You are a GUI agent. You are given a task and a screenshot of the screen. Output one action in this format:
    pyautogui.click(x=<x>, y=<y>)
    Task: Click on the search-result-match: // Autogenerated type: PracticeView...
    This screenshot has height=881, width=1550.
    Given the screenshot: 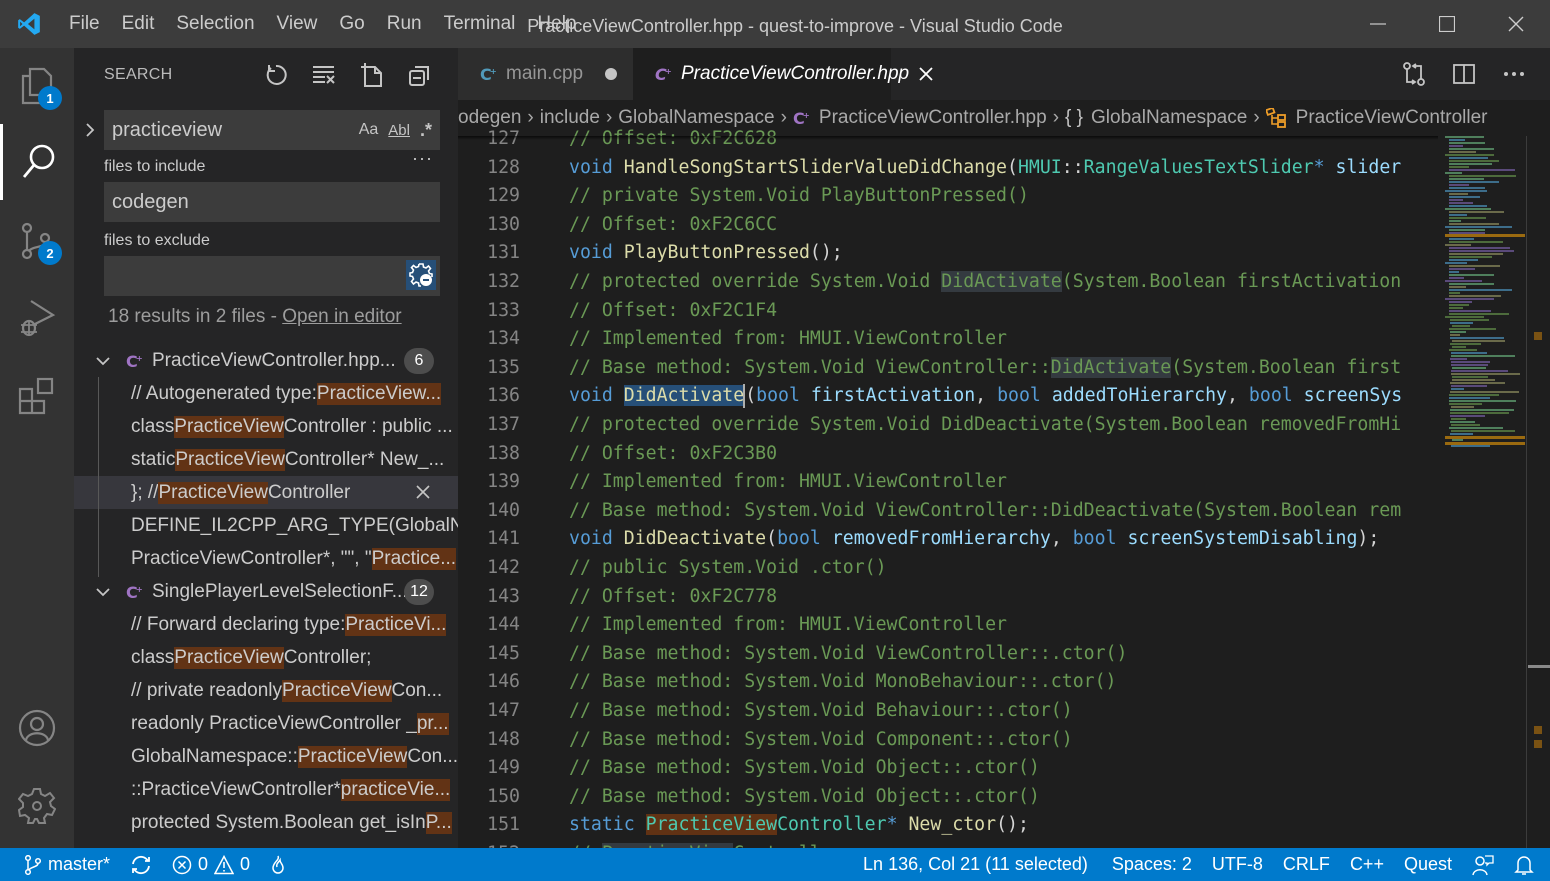 What is the action you would take?
    pyautogui.click(x=266, y=393)
    